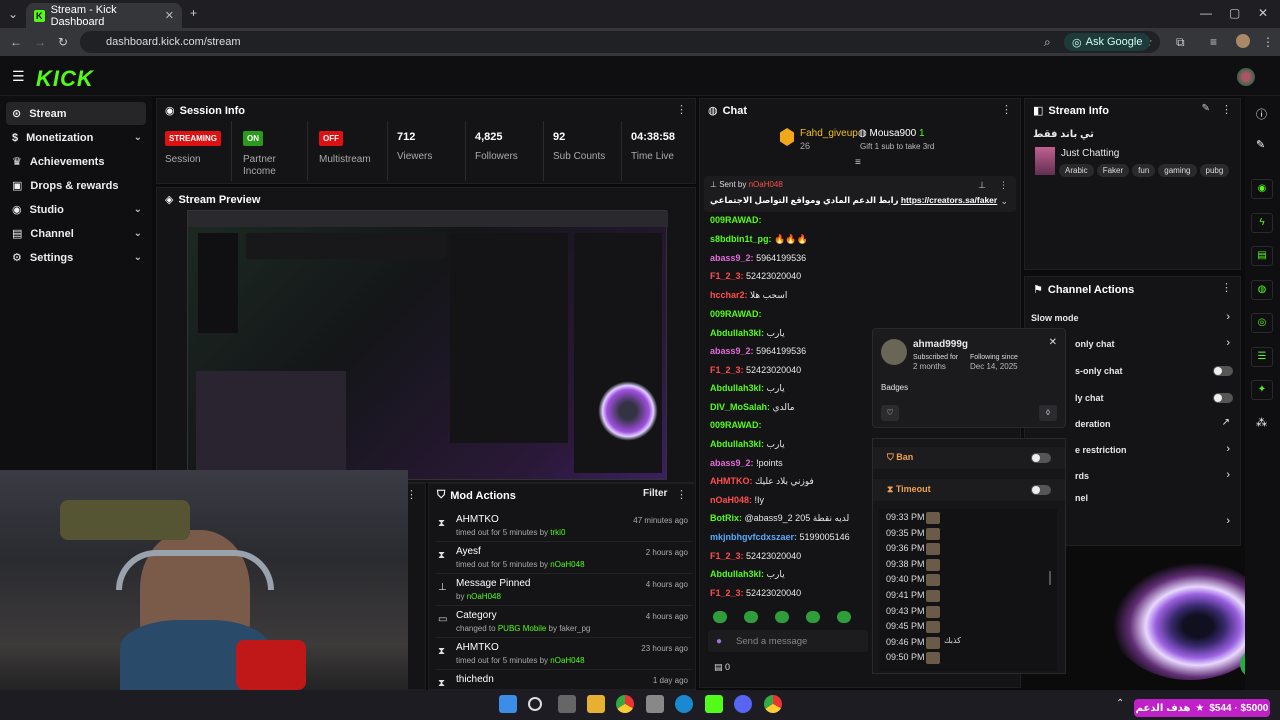  I want to click on close-icon: ✕, so click(1053, 342).